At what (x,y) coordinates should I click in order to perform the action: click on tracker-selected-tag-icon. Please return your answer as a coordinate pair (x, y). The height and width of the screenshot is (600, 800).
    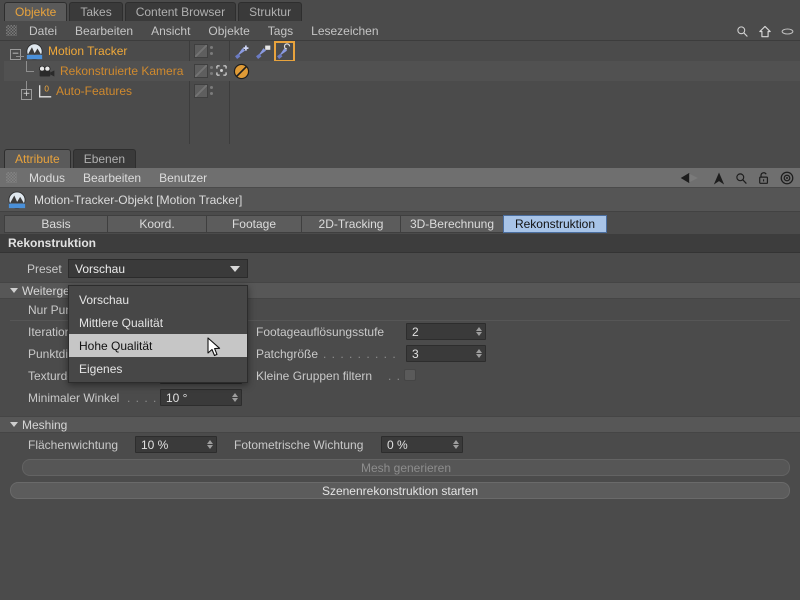
    Looking at the image, I should click on (284, 51).